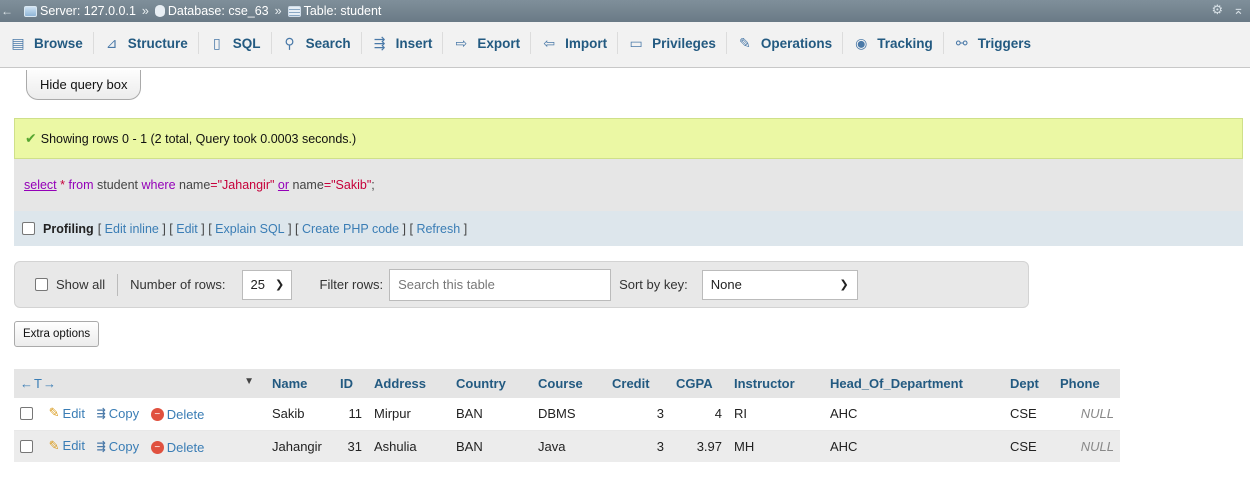 This screenshot has height=487, width=1250. Describe the element at coordinates (195, 185) in the screenshot. I see `sql-column: name` at that location.